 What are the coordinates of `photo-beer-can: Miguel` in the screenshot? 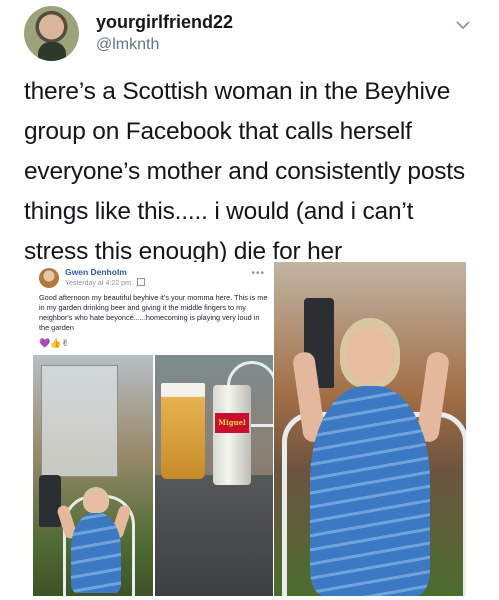 It's located at (214, 475).